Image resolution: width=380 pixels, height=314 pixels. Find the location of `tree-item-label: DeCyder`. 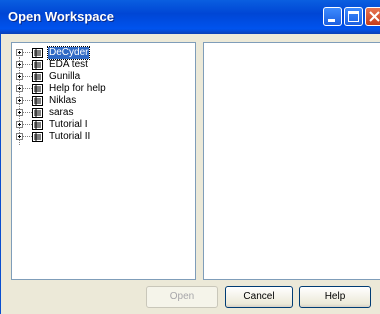

tree-item-label: DeCyder is located at coordinates (68, 53).